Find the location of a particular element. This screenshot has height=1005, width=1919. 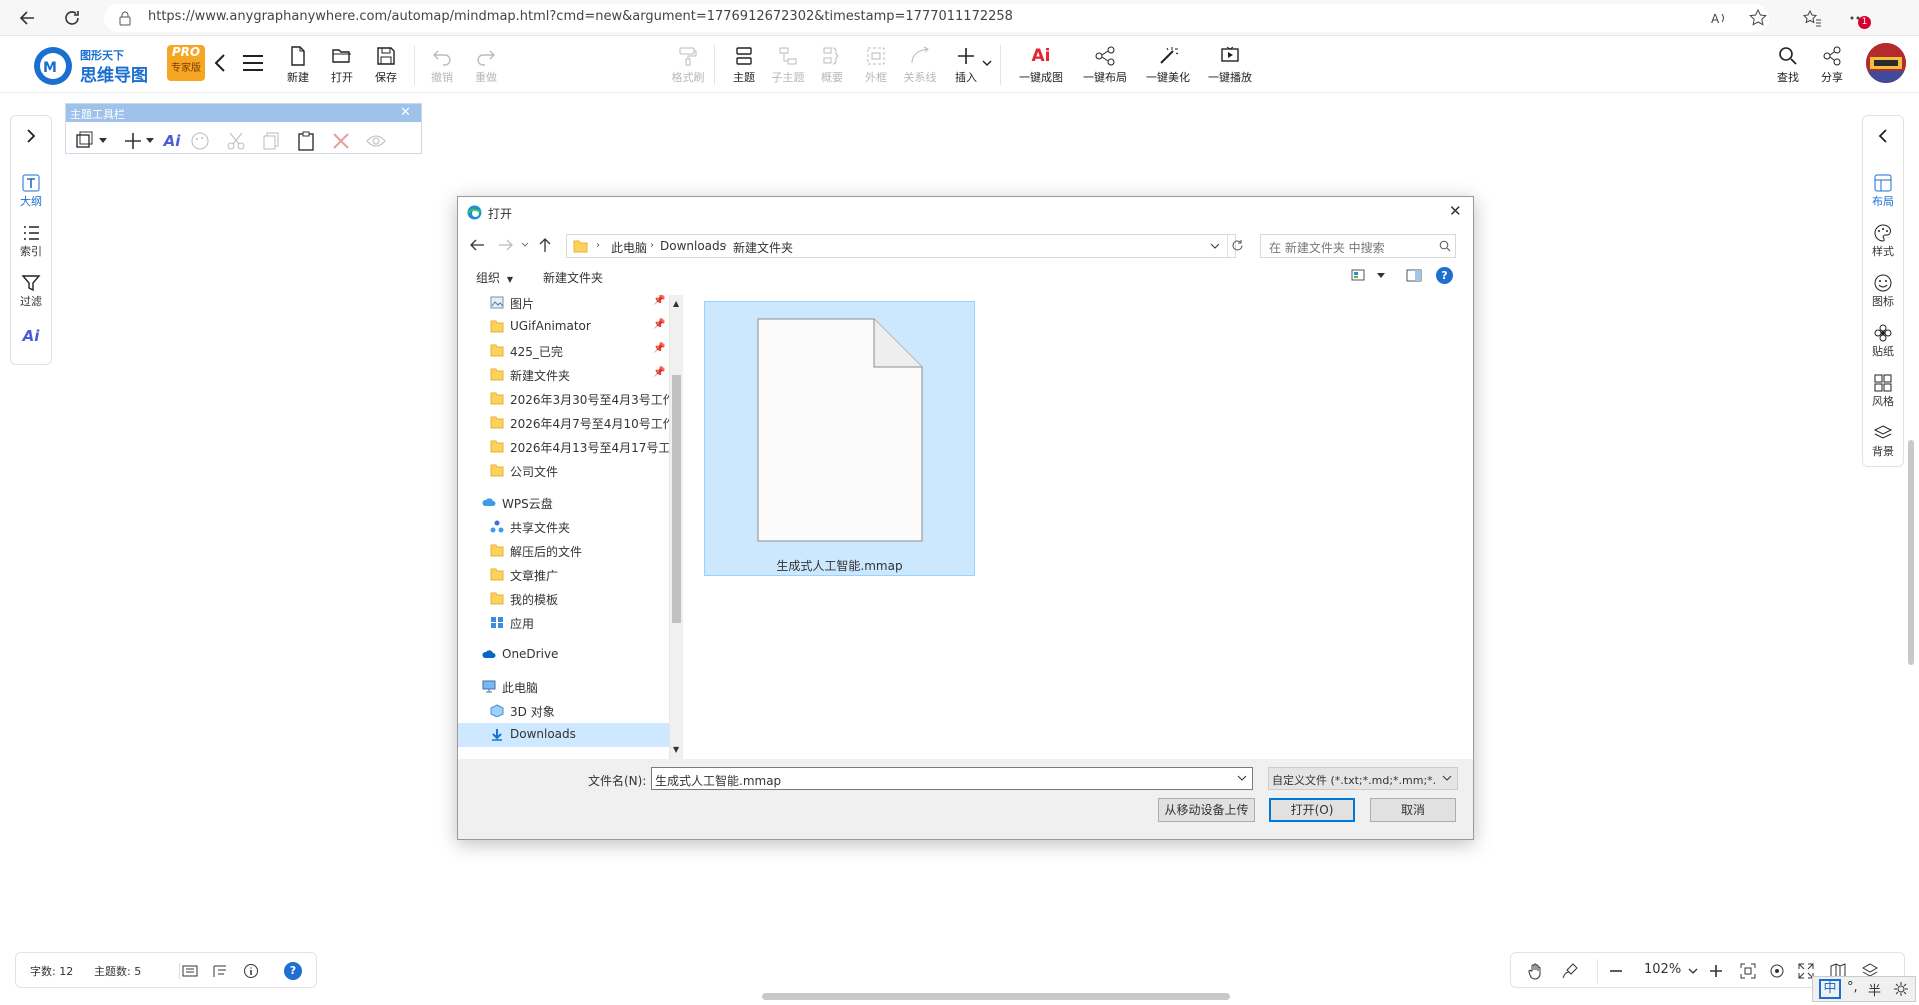

organize-menu: 组织 ▼ is located at coordinates (494, 277).